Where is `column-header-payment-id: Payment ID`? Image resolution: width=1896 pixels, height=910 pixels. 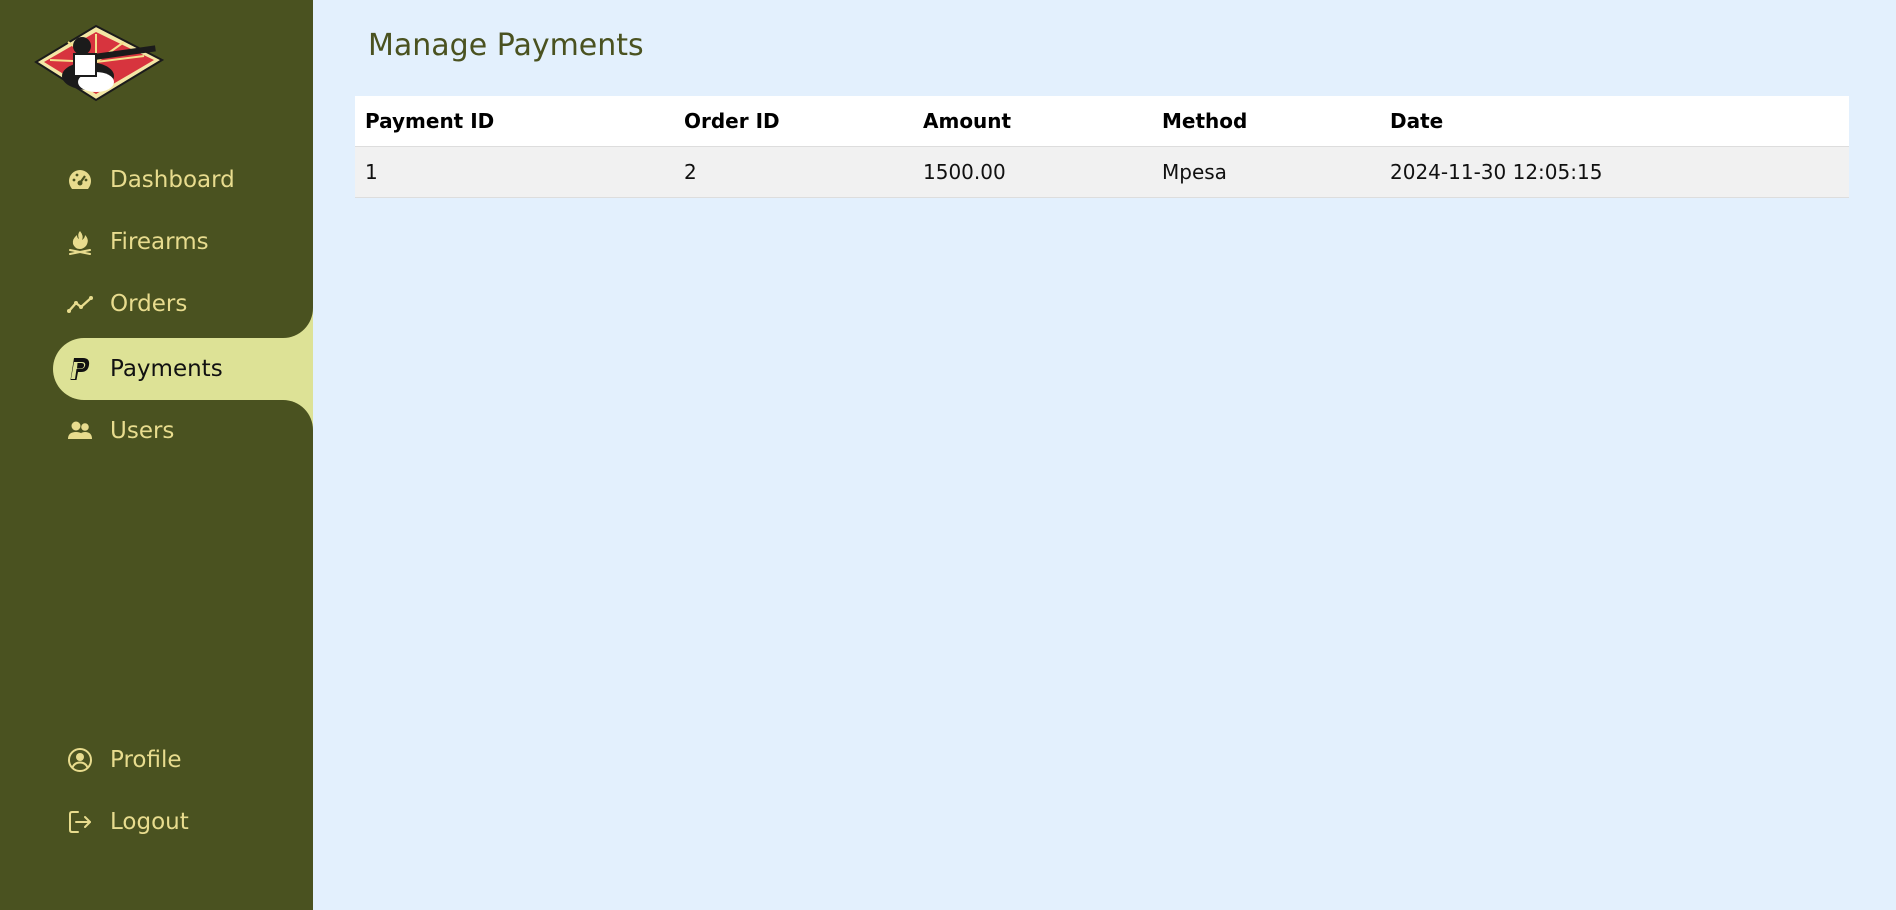 column-header-payment-id: Payment ID is located at coordinates (514, 121).